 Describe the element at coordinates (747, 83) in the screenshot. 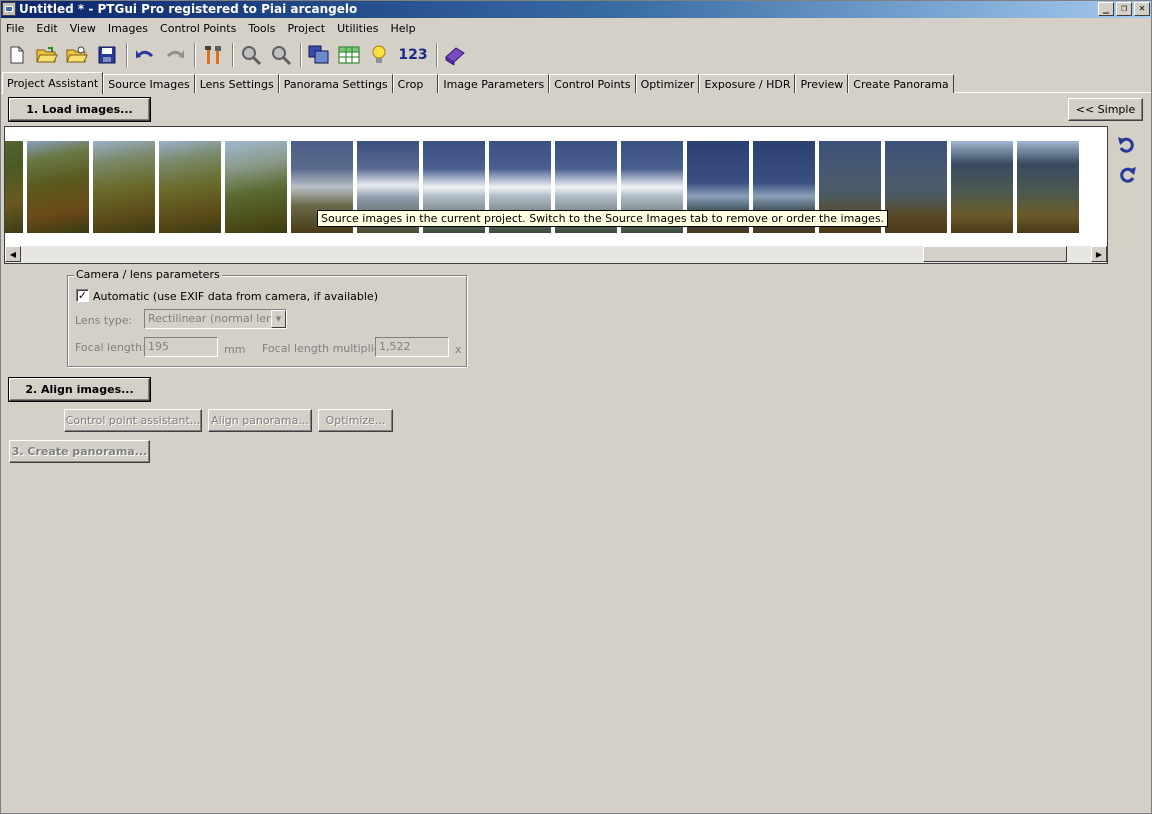

I see `tab-exposure-hdr: Exposure / HDR` at that location.